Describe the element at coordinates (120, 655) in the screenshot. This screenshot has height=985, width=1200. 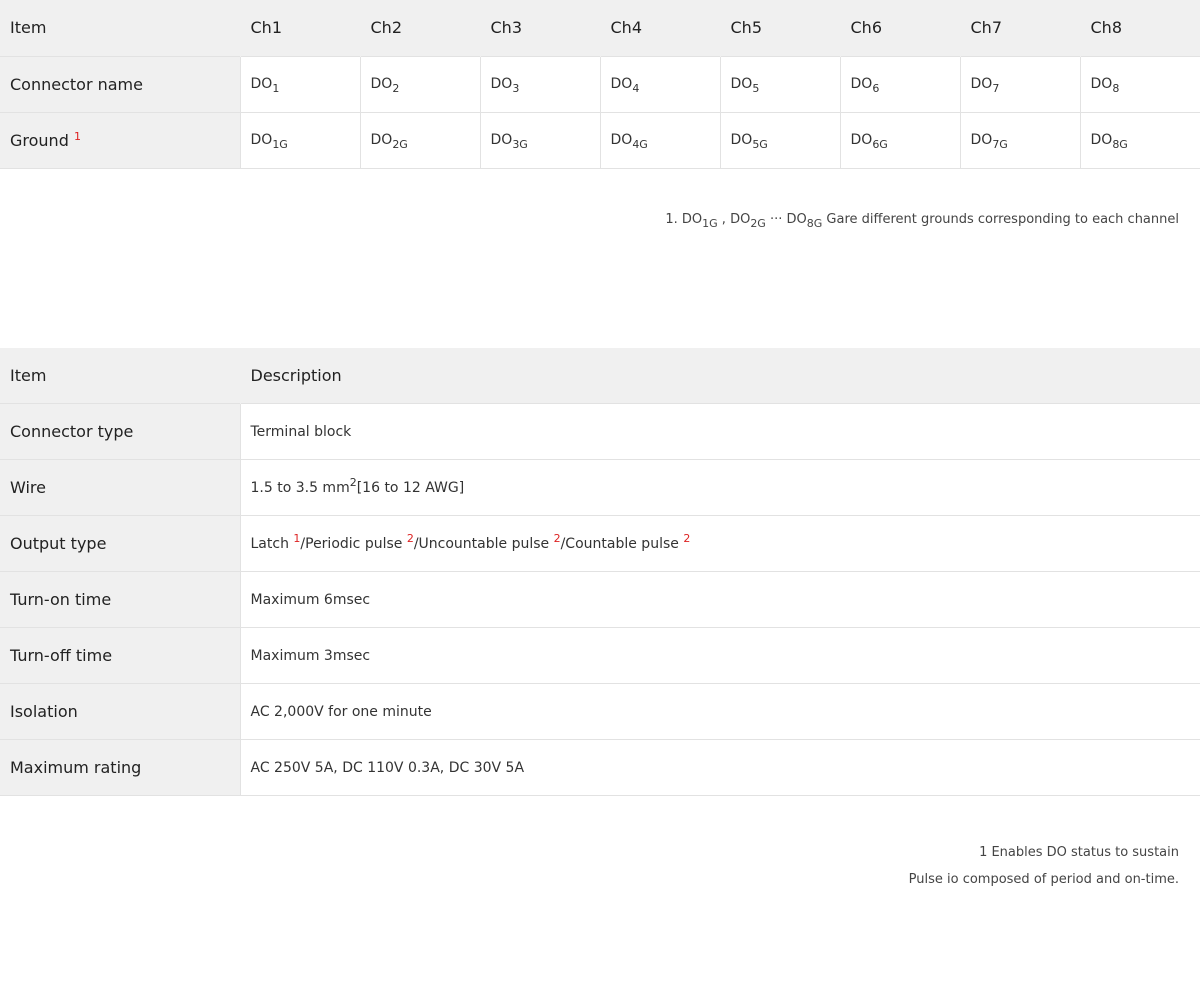
I see `turn-off-label: Turn-off time` at that location.